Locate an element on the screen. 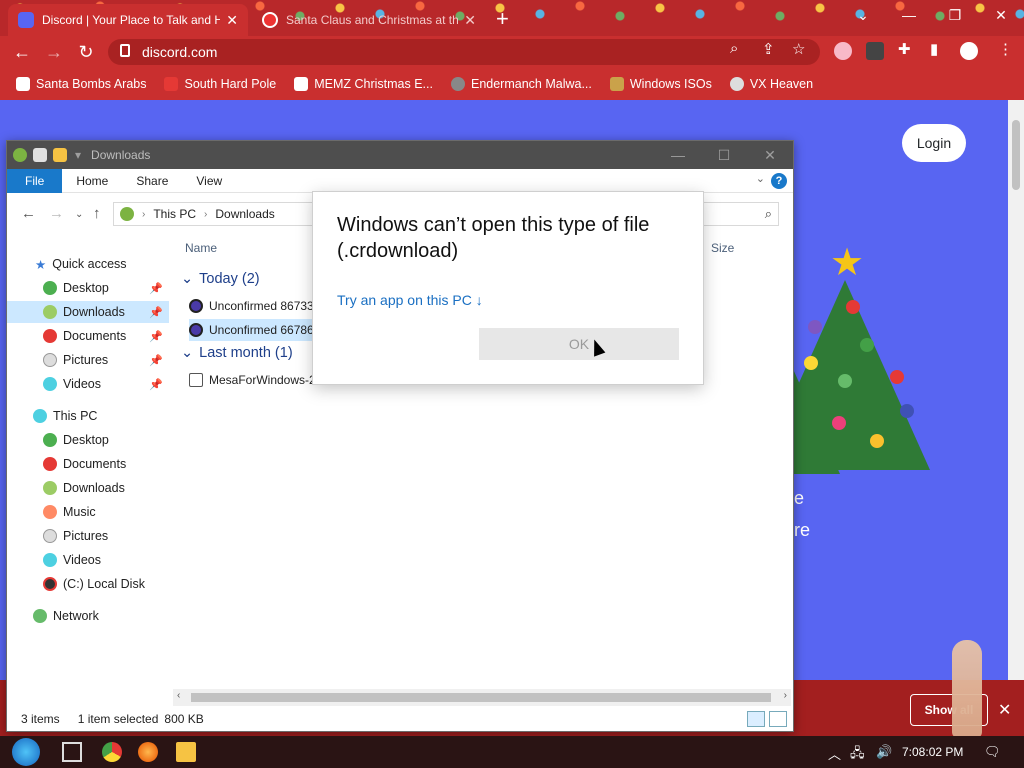 This screenshot has width=1024, height=768. extension-s-icon is located at coordinates (875, 51).